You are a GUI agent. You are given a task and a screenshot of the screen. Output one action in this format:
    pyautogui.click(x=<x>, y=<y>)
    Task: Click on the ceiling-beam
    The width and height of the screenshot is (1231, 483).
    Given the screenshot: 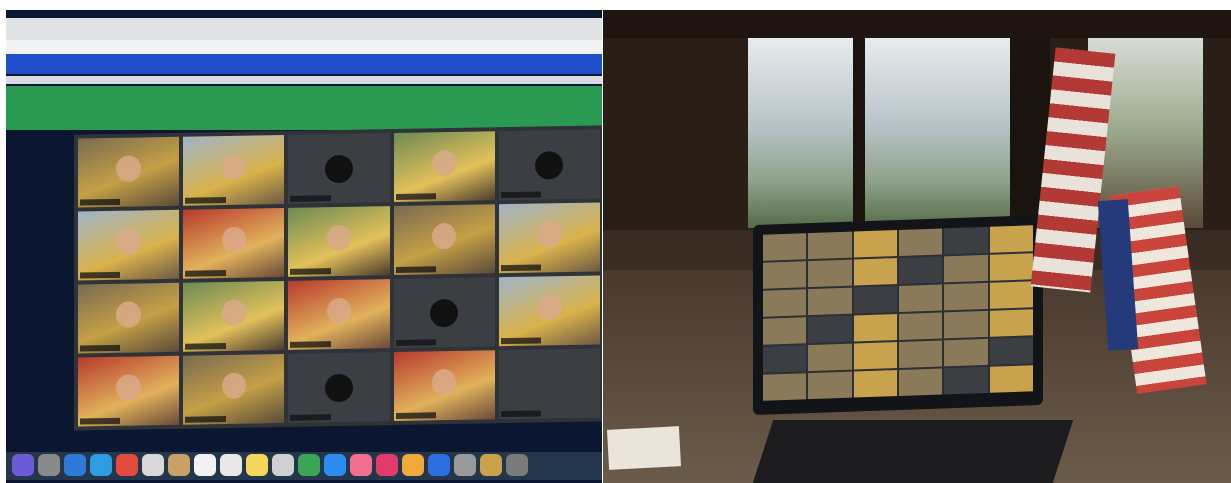 What is the action you would take?
    pyautogui.click(x=917, y=24)
    